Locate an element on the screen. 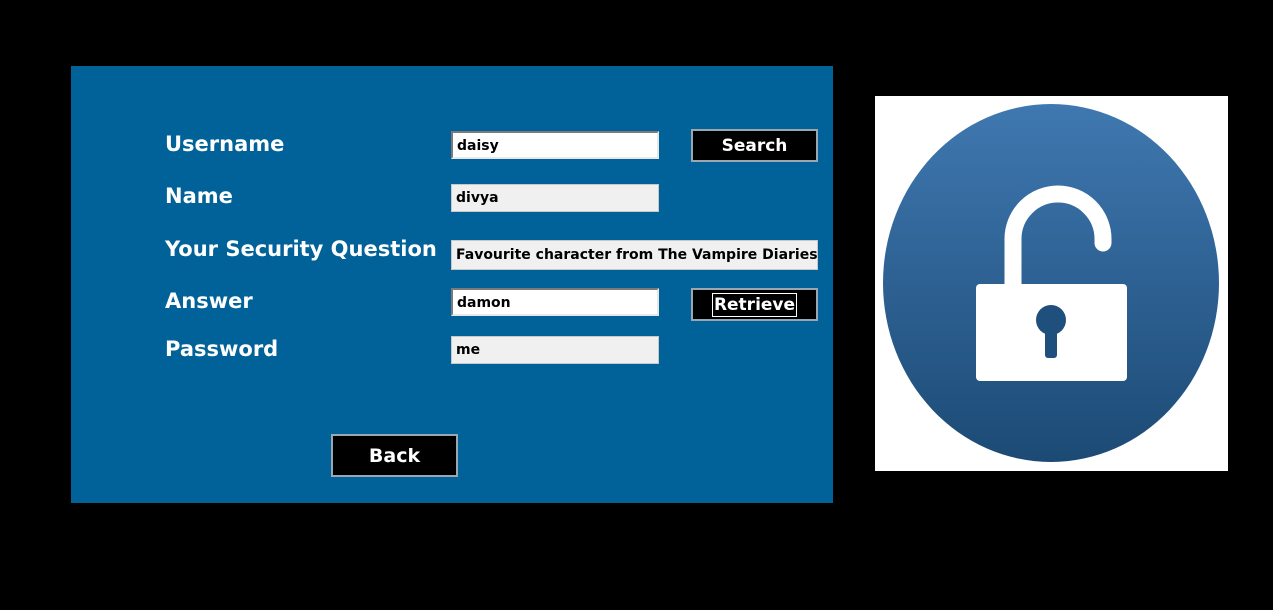 This screenshot has width=1273, height=610. back-button-label: Back is located at coordinates (394, 455).